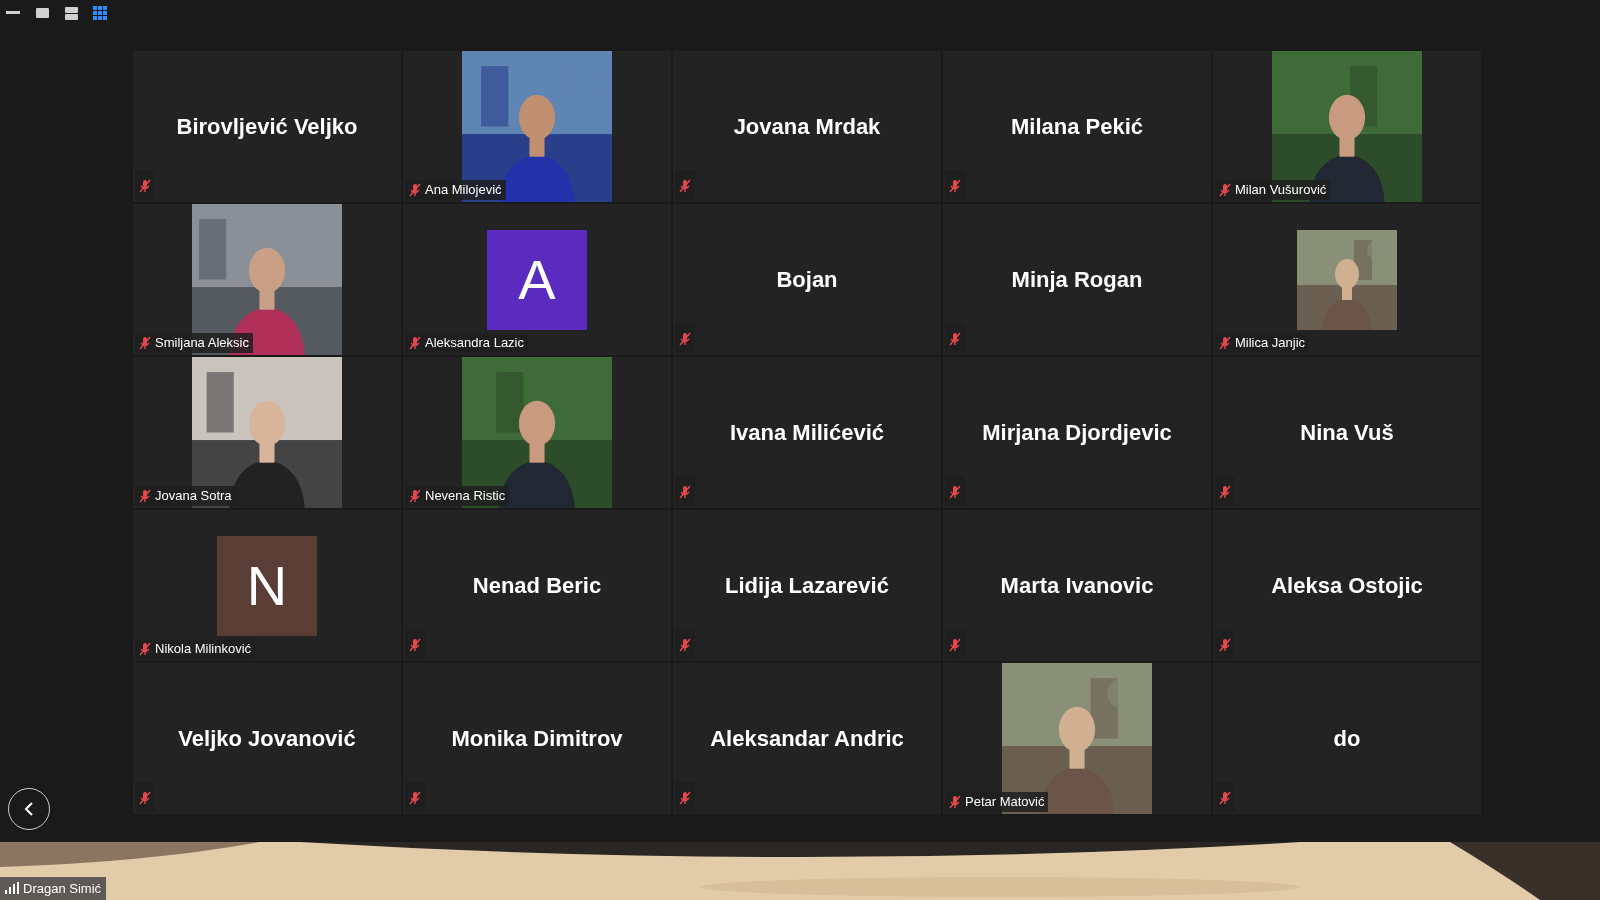  Describe the element at coordinates (465, 496) in the screenshot. I see `participant-name: Nevena Ristic` at that location.